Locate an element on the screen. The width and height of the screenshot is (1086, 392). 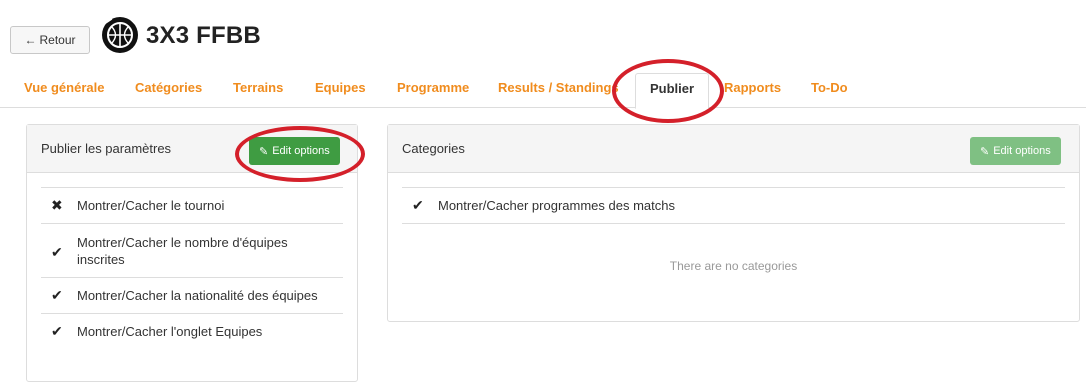
back-button: ← Retour is located at coordinates (50, 40).